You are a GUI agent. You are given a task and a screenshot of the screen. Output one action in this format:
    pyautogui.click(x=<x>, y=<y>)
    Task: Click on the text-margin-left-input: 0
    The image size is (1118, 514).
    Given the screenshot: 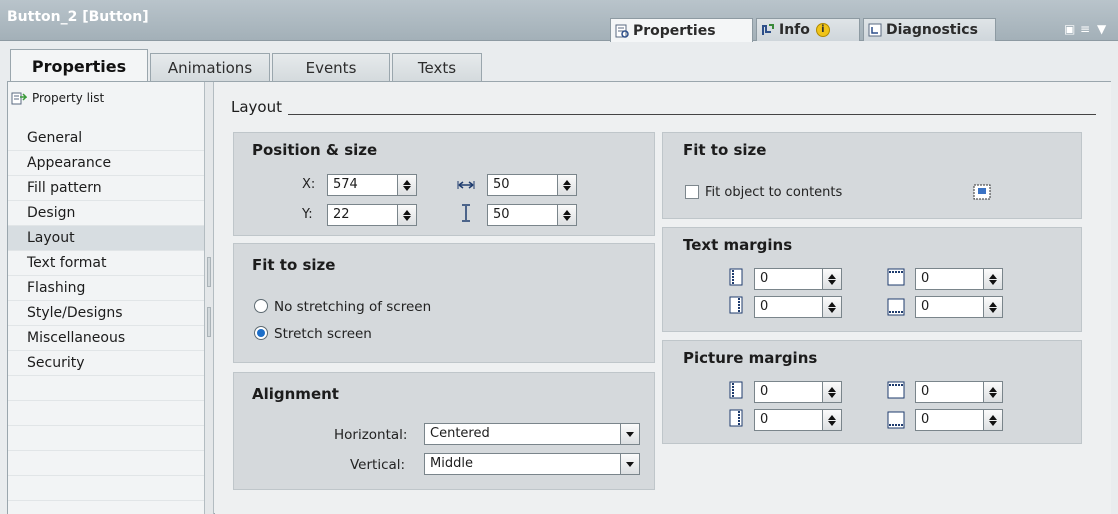 What is the action you would take?
    pyautogui.click(x=798, y=279)
    